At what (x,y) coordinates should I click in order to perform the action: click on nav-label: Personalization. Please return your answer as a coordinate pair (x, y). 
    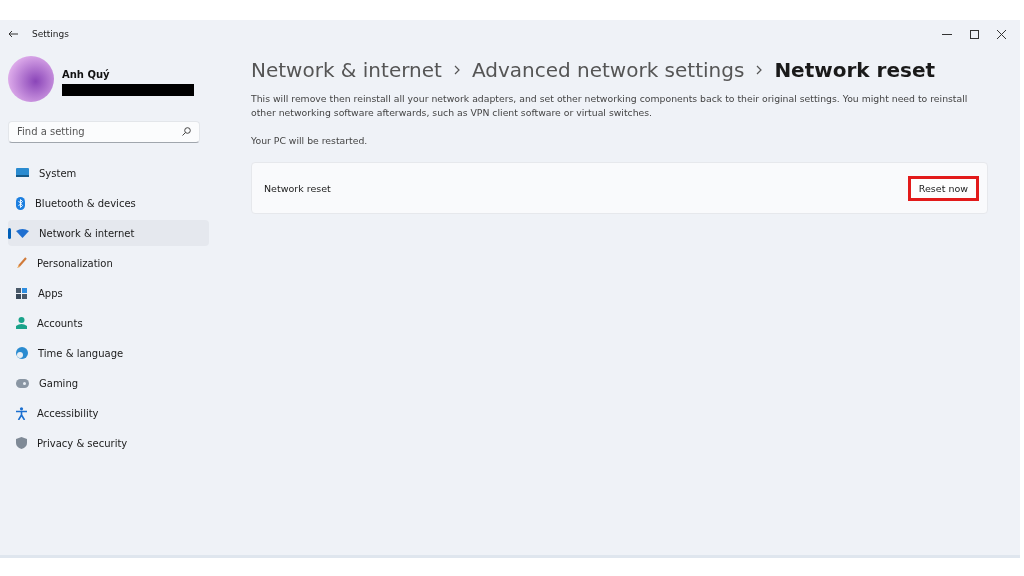
    Looking at the image, I should click on (75, 263).